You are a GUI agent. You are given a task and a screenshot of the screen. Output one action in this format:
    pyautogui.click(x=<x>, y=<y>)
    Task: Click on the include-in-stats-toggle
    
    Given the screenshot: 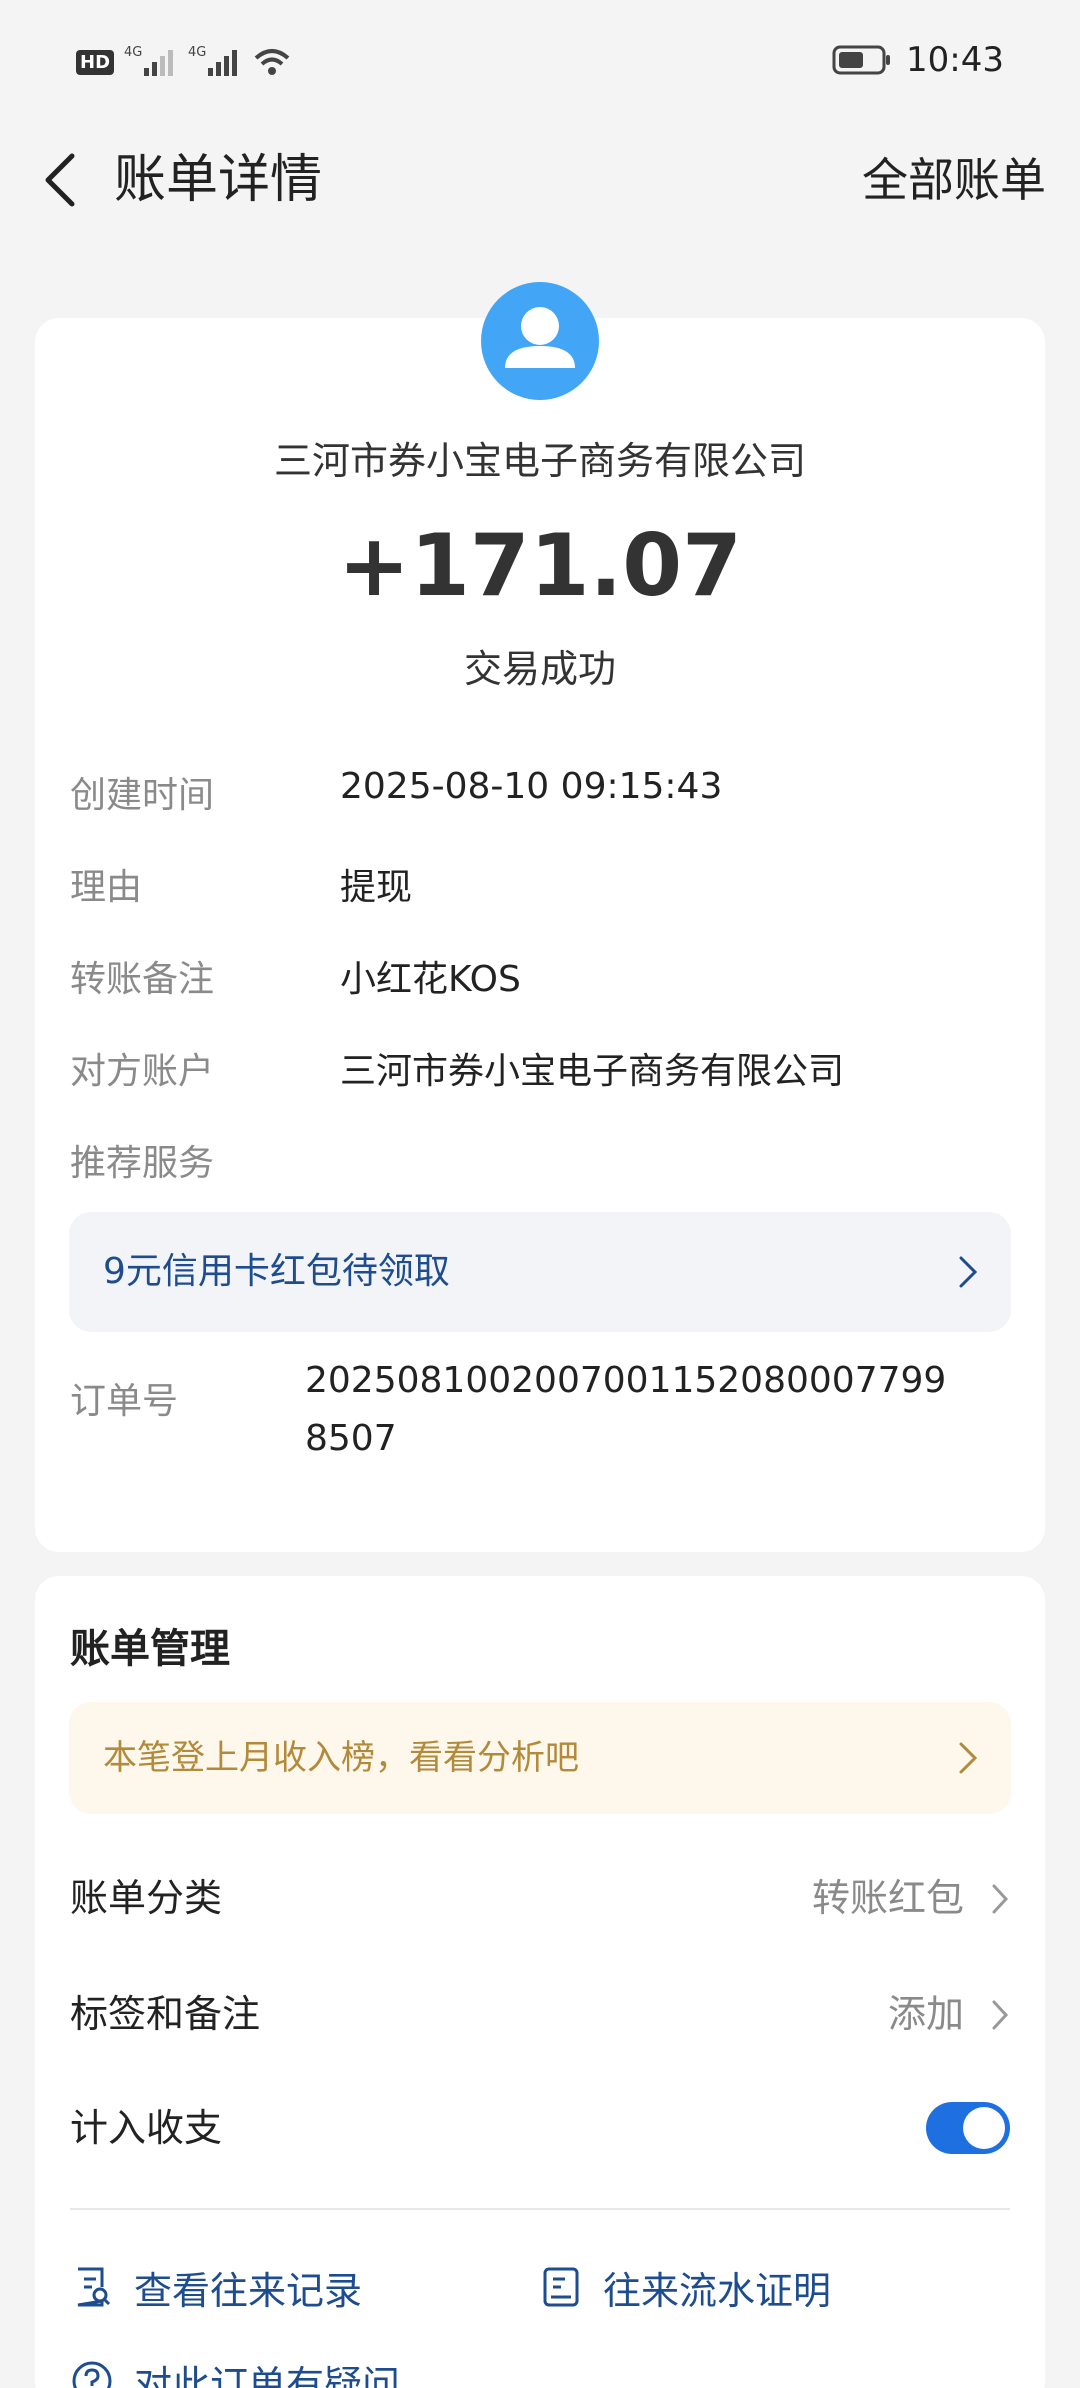 What is the action you would take?
    pyautogui.click(x=968, y=2128)
    